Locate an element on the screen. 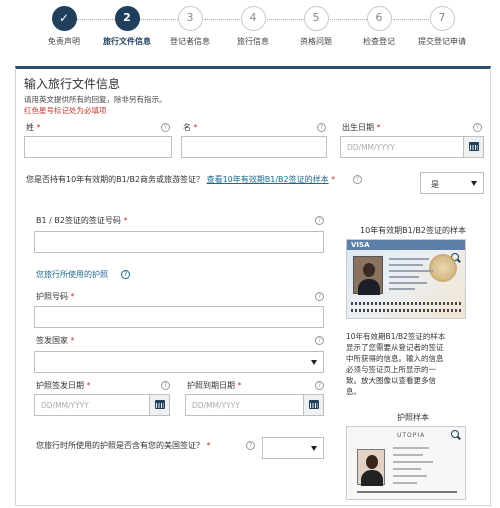 Image resolution: width=500 pixels, height=508 pixels. step-travel-info: 4 旅行信息 is located at coordinates (253, 26).